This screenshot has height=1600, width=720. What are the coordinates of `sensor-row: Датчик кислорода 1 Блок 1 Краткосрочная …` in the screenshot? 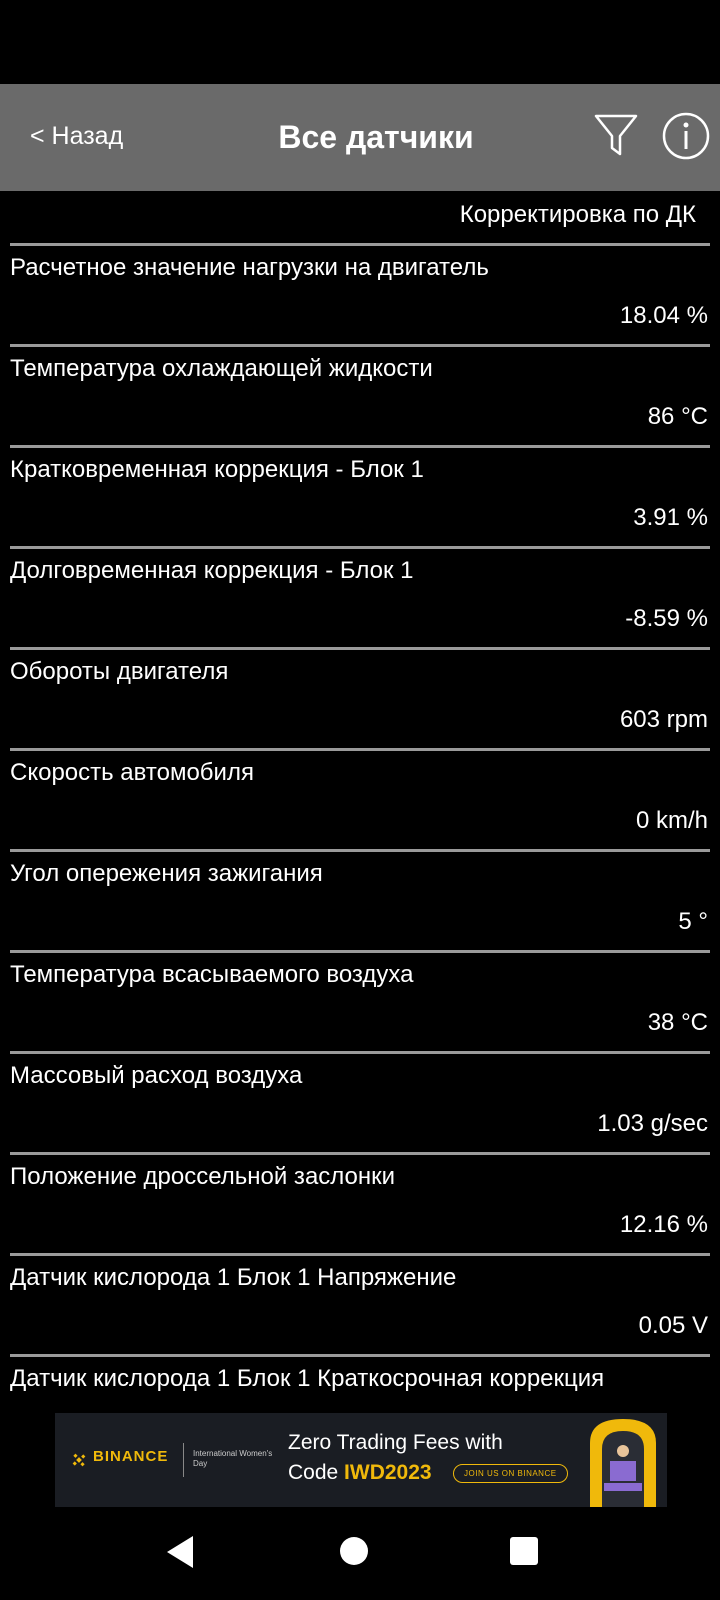 It's located at (360, 1379).